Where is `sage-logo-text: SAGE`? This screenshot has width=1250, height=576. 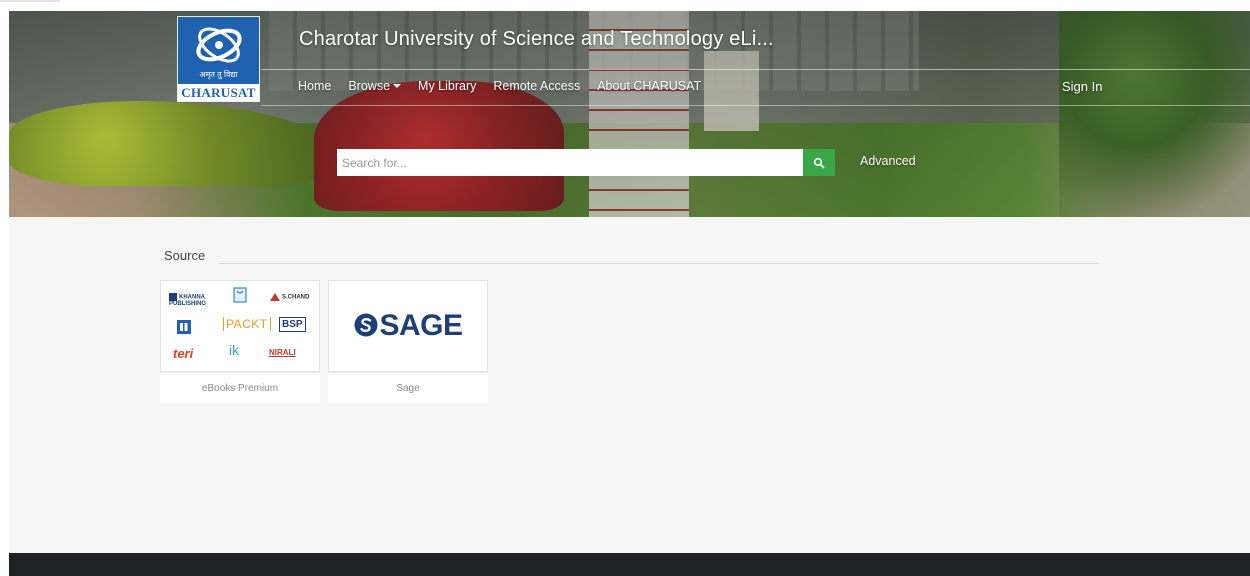 sage-logo-text: SAGE is located at coordinates (421, 325).